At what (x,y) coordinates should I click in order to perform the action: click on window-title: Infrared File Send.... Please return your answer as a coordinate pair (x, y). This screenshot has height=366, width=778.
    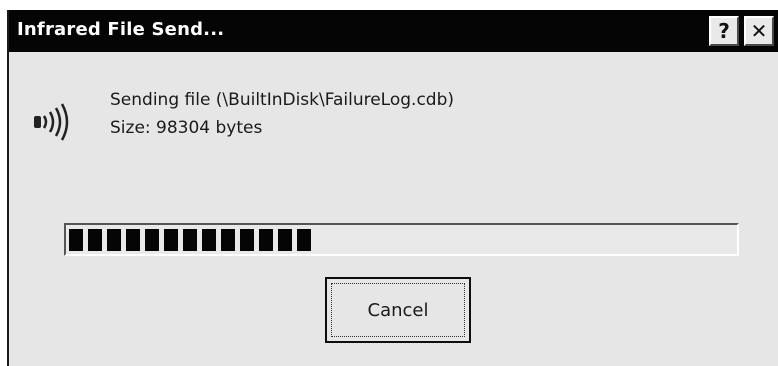
    Looking at the image, I should click on (121, 29).